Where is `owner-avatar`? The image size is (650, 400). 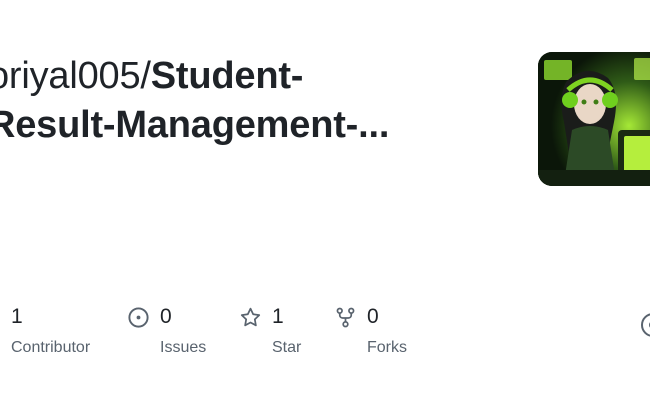
owner-avatar is located at coordinates (594, 119).